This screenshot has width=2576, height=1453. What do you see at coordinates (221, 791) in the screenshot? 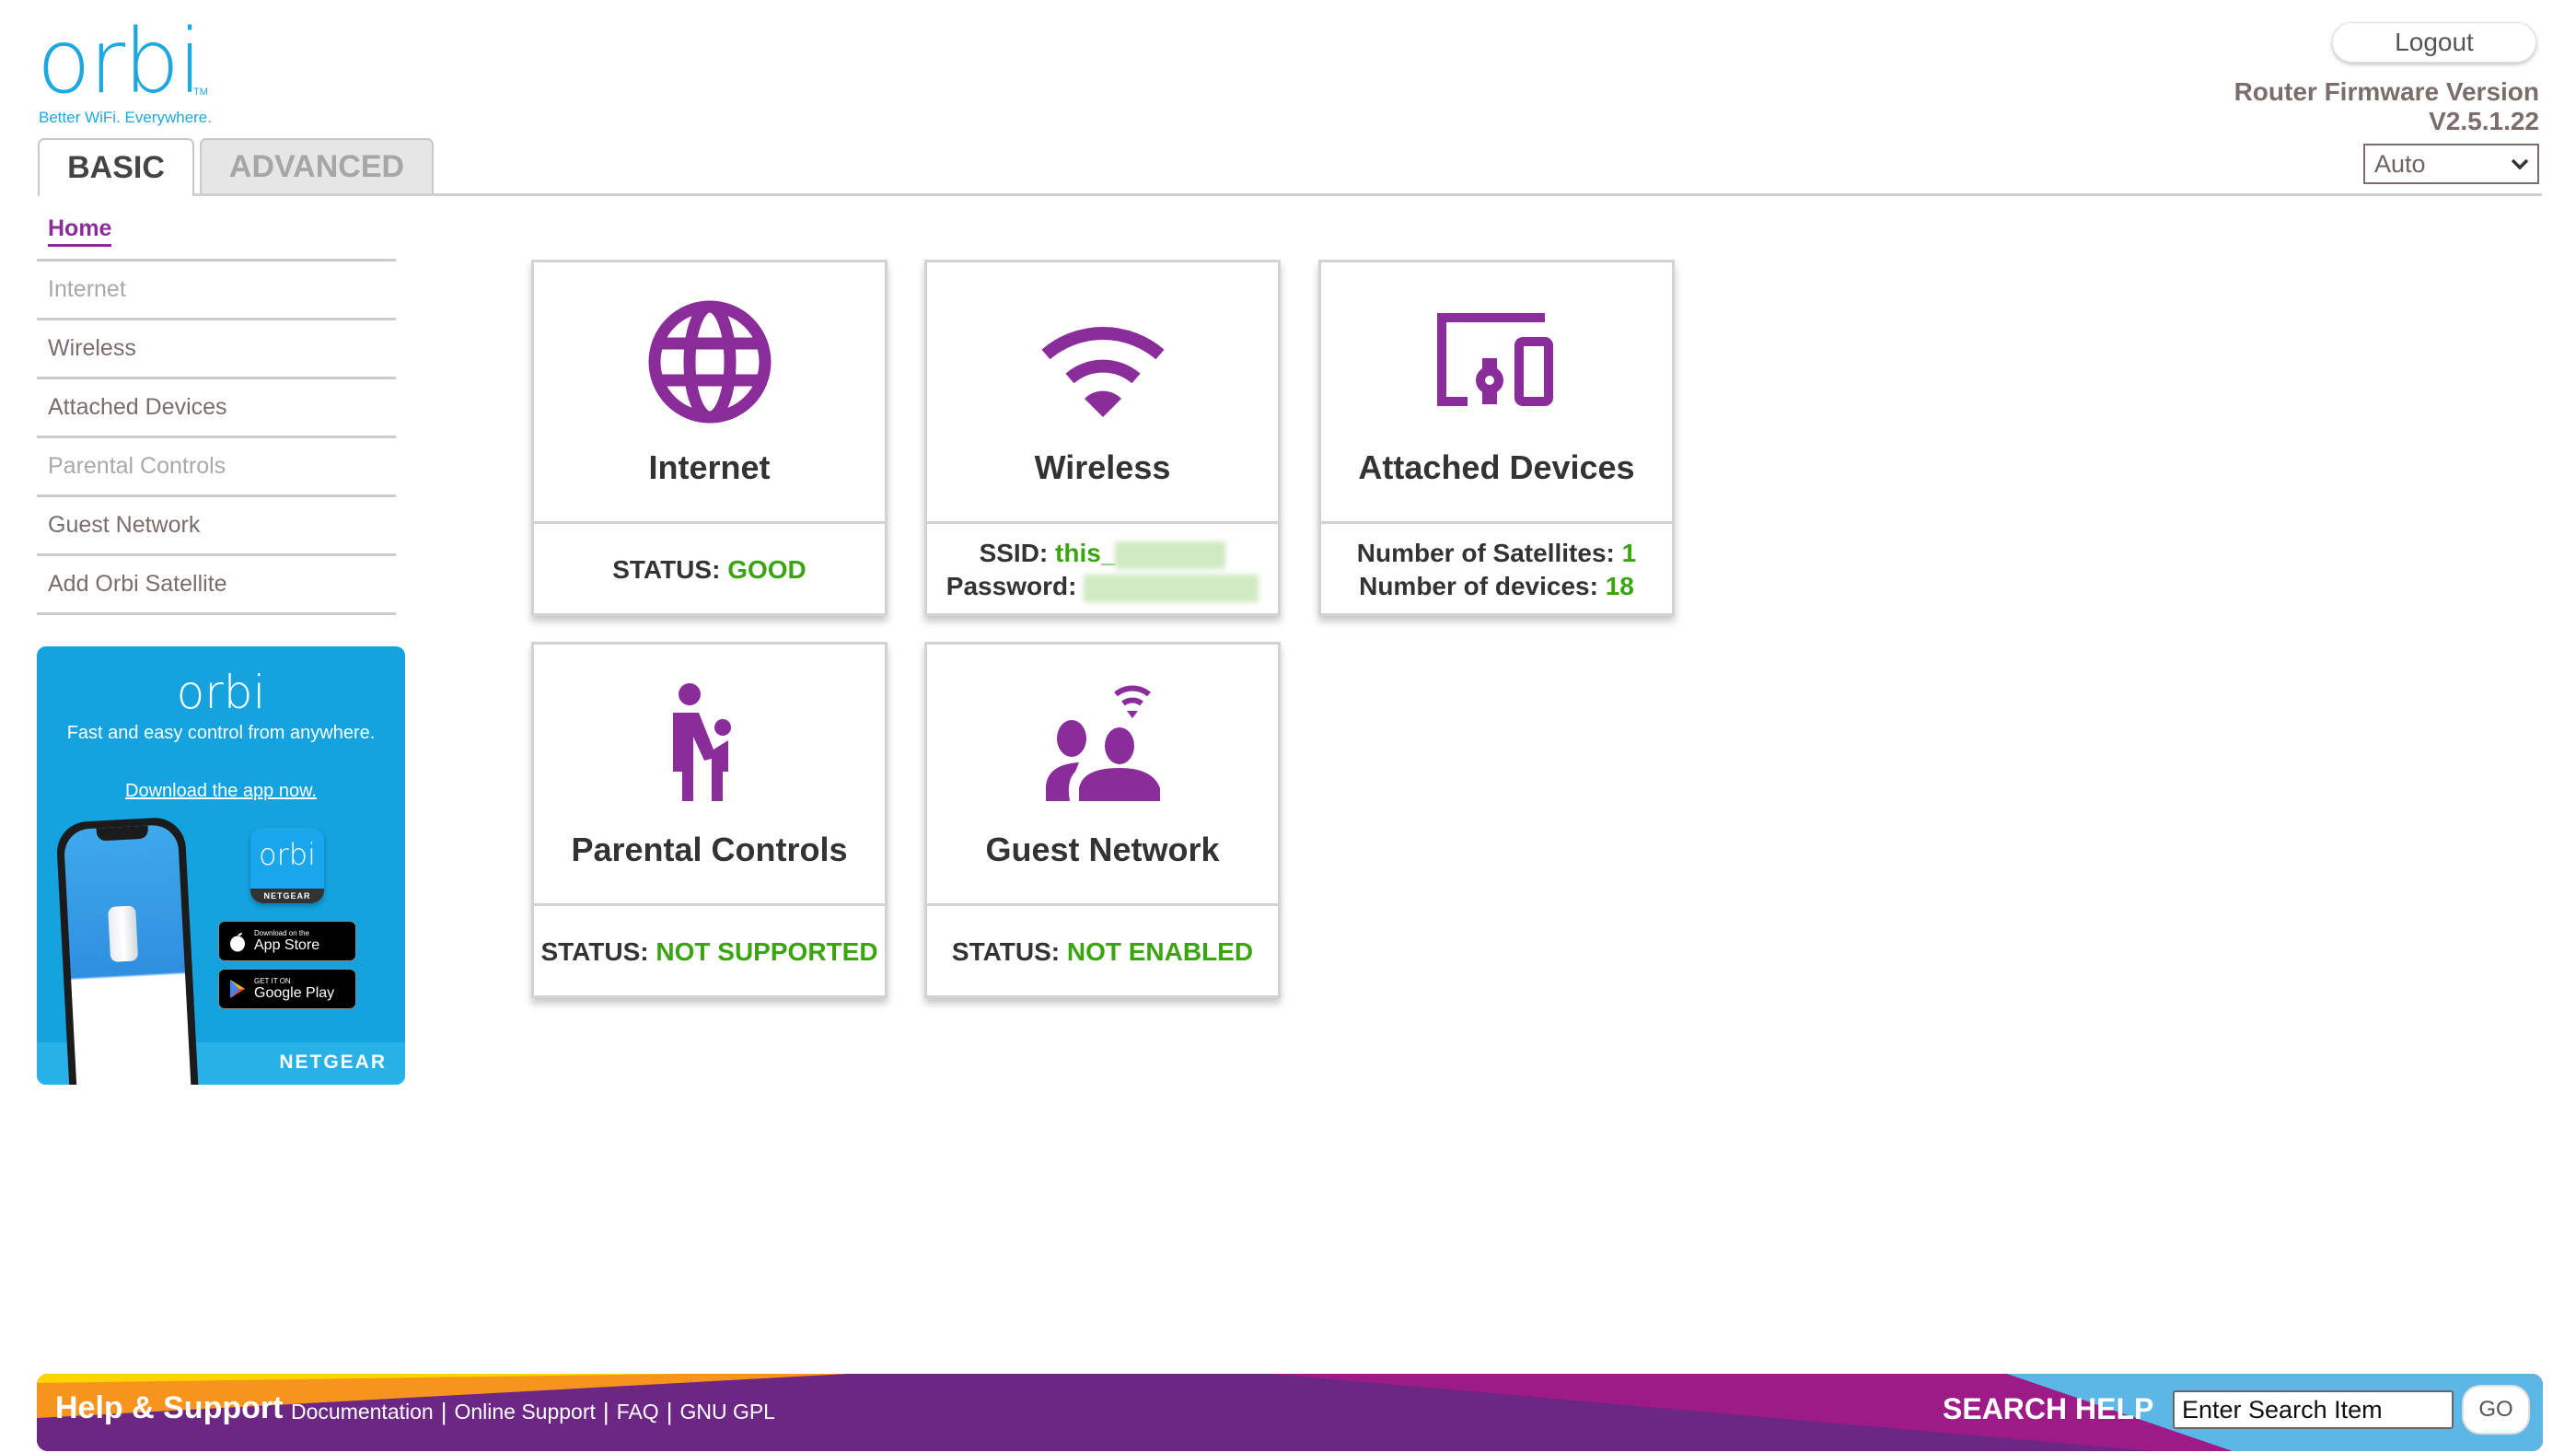
I see `ad-download-link: Download the app now.` at bounding box center [221, 791].